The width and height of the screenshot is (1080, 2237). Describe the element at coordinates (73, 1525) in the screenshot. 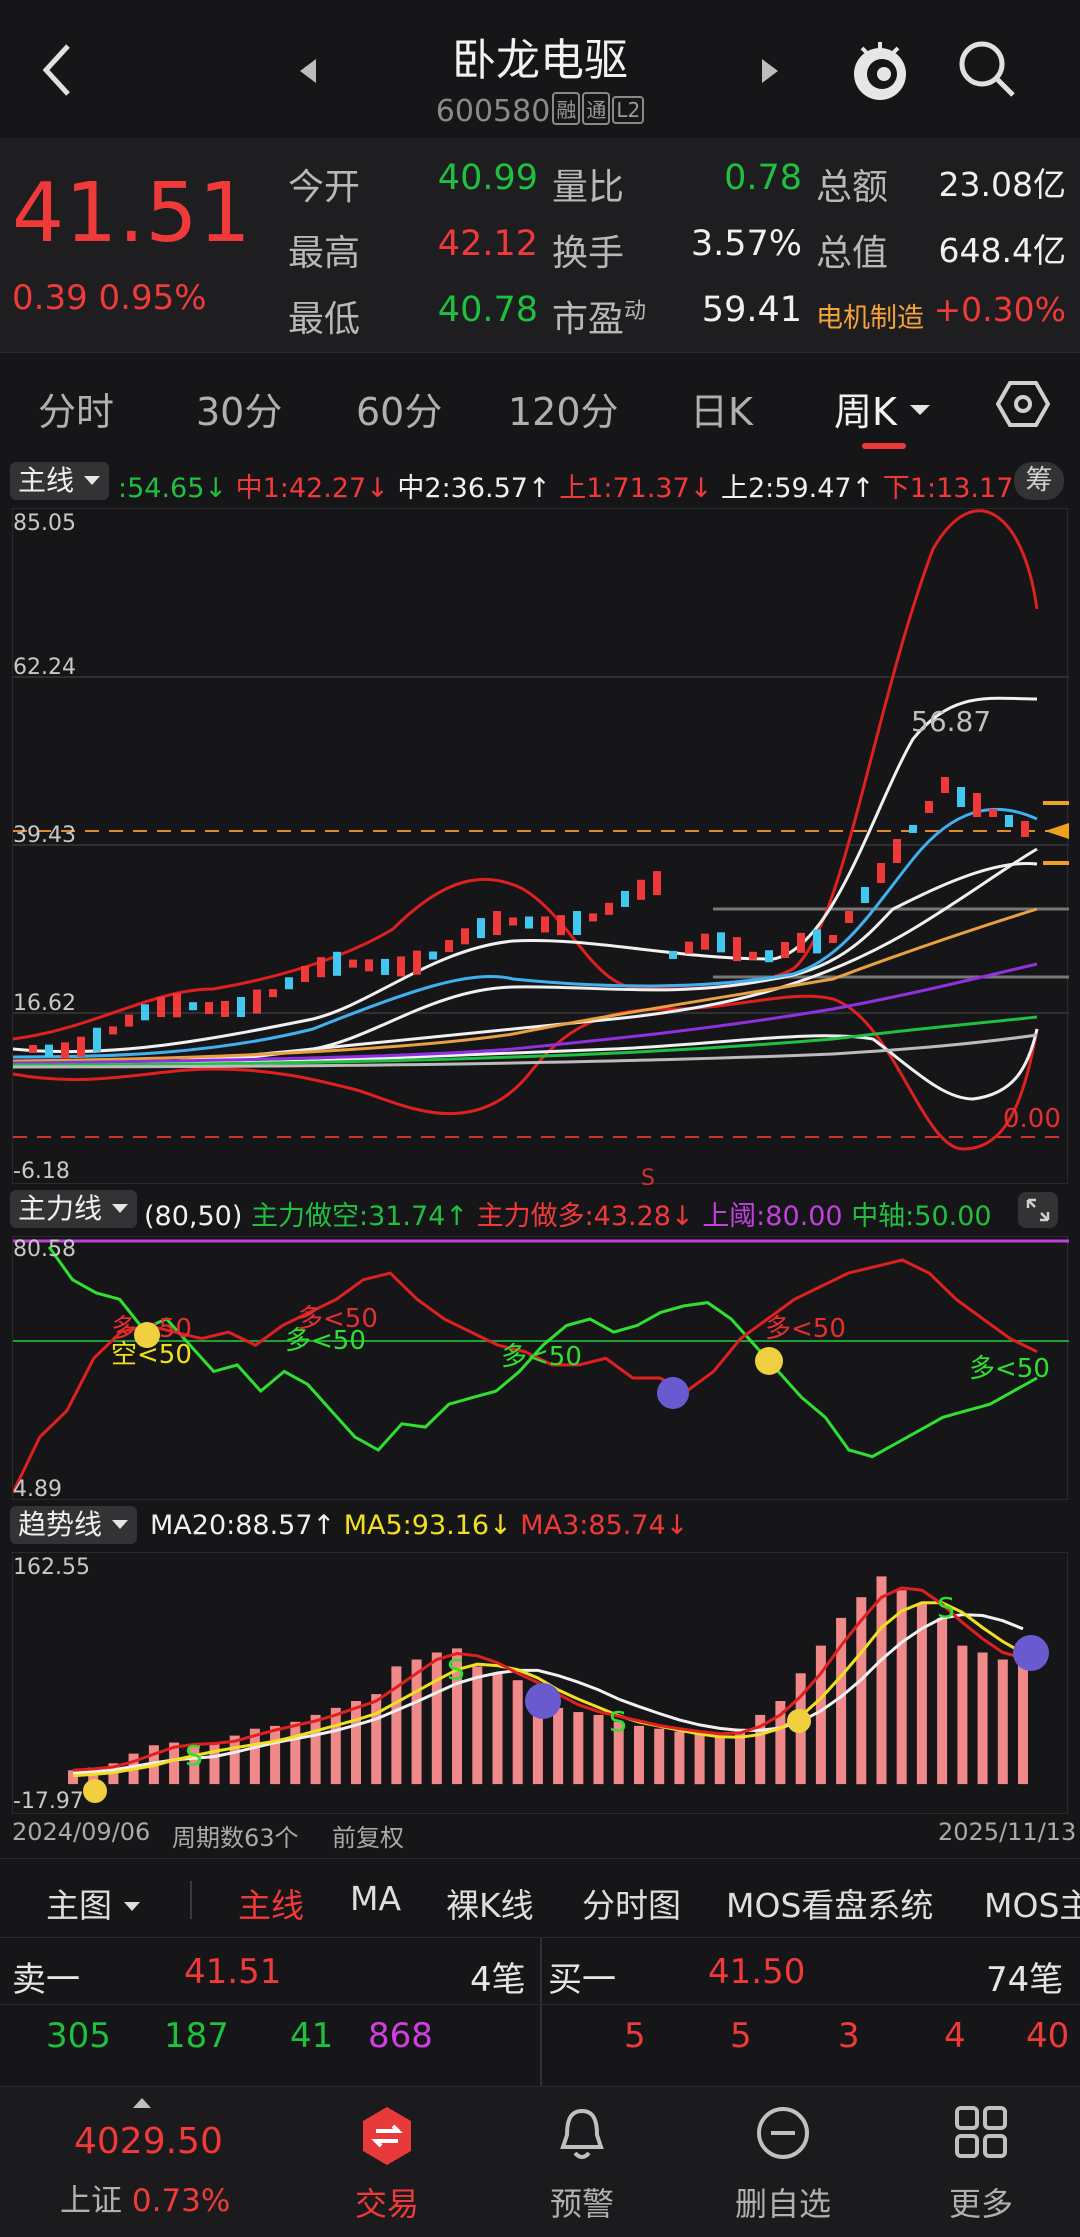

I see `trend-indicator-button: 趋势线` at that location.